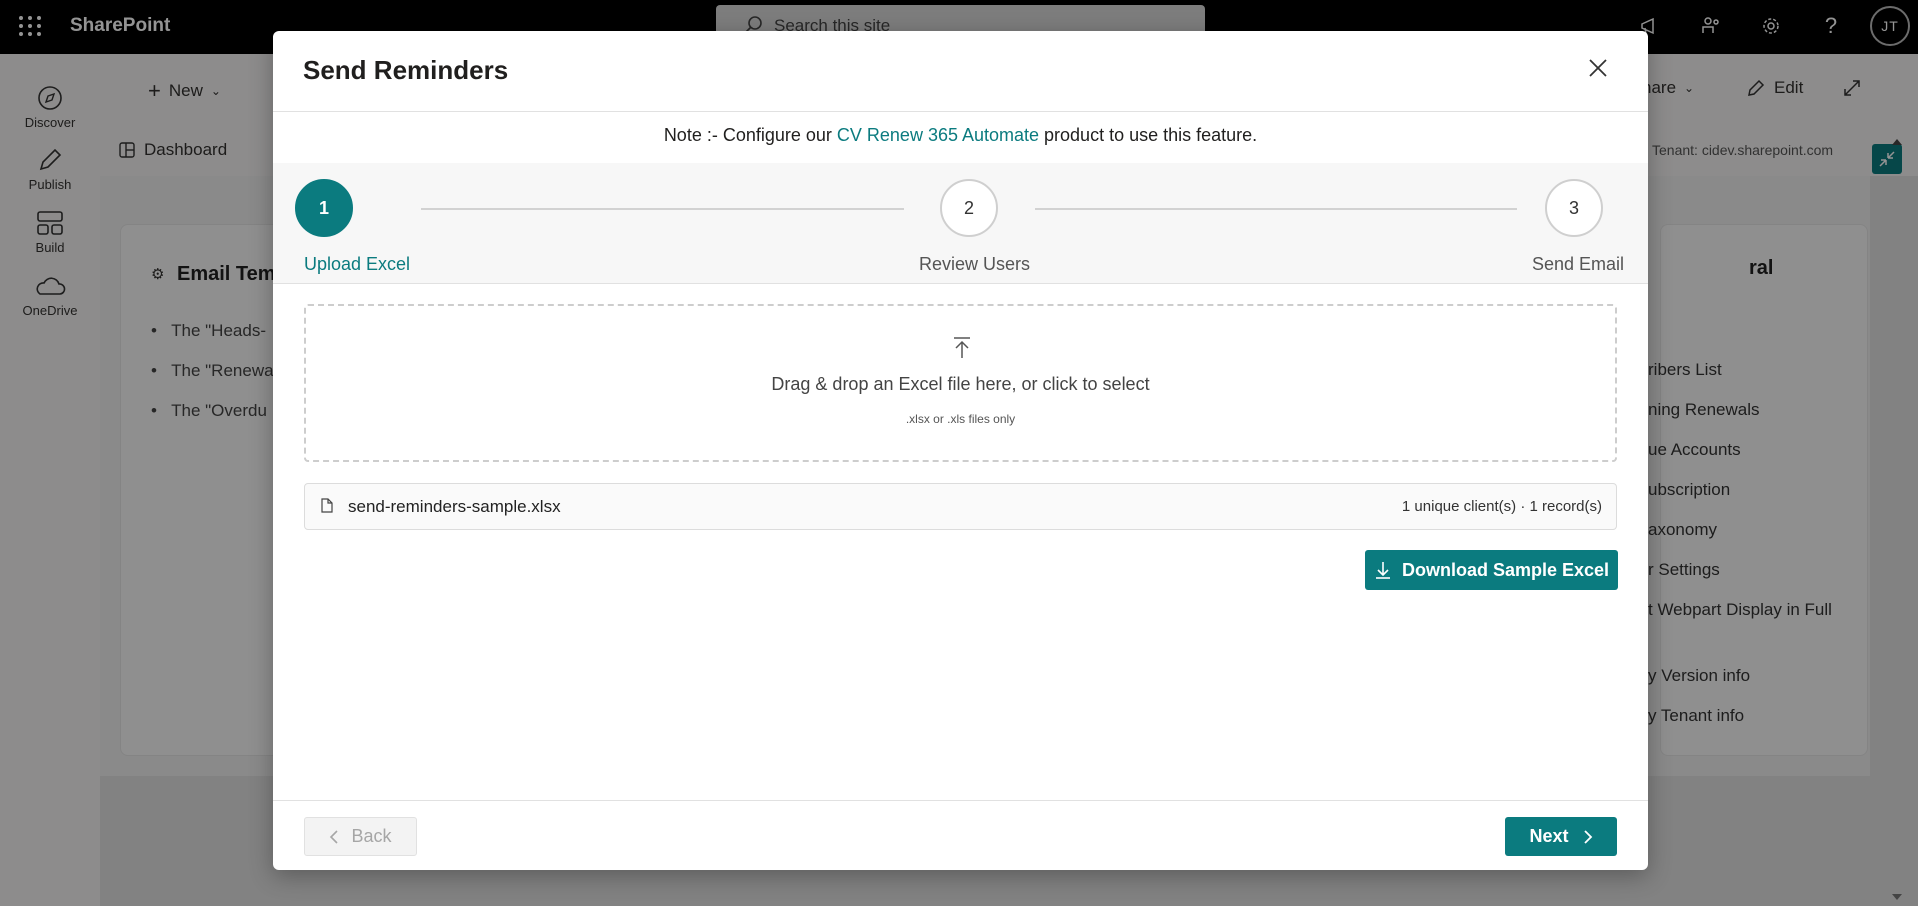  Describe the element at coordinates (327, 505) in the screenshot. I see `file-icon` at that location.